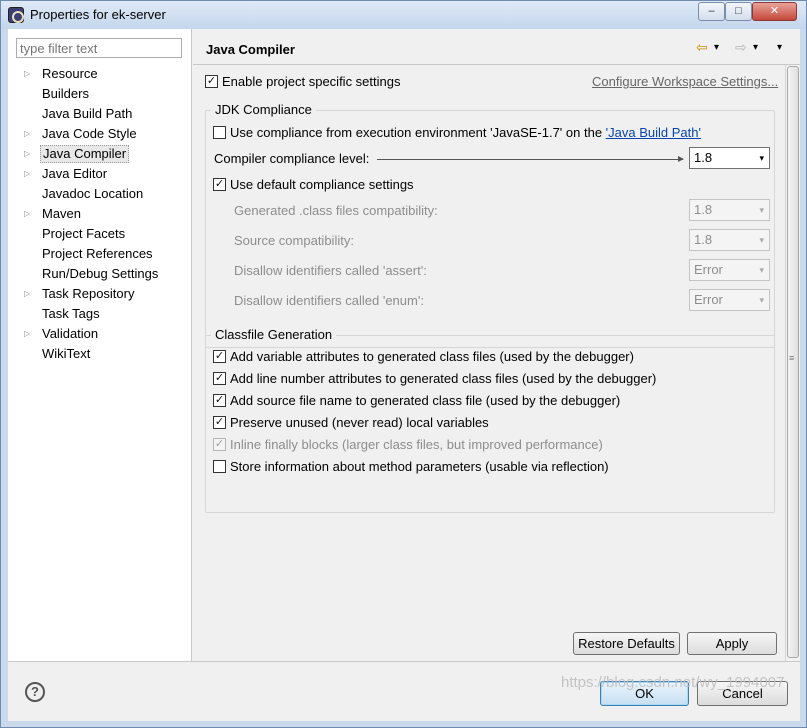 Image resolution: width=807 pixels, height=728 pixels. Describe the element at coordinates (729, 240) in the screenshot. I see `source-compat-combo: 1.8 ▾` at that location.